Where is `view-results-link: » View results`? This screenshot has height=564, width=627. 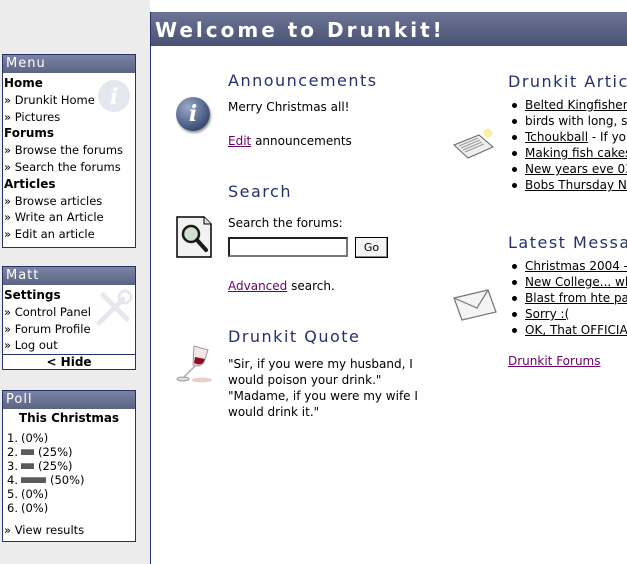
view-results-link: » View results is located at coordinates (69, 530).